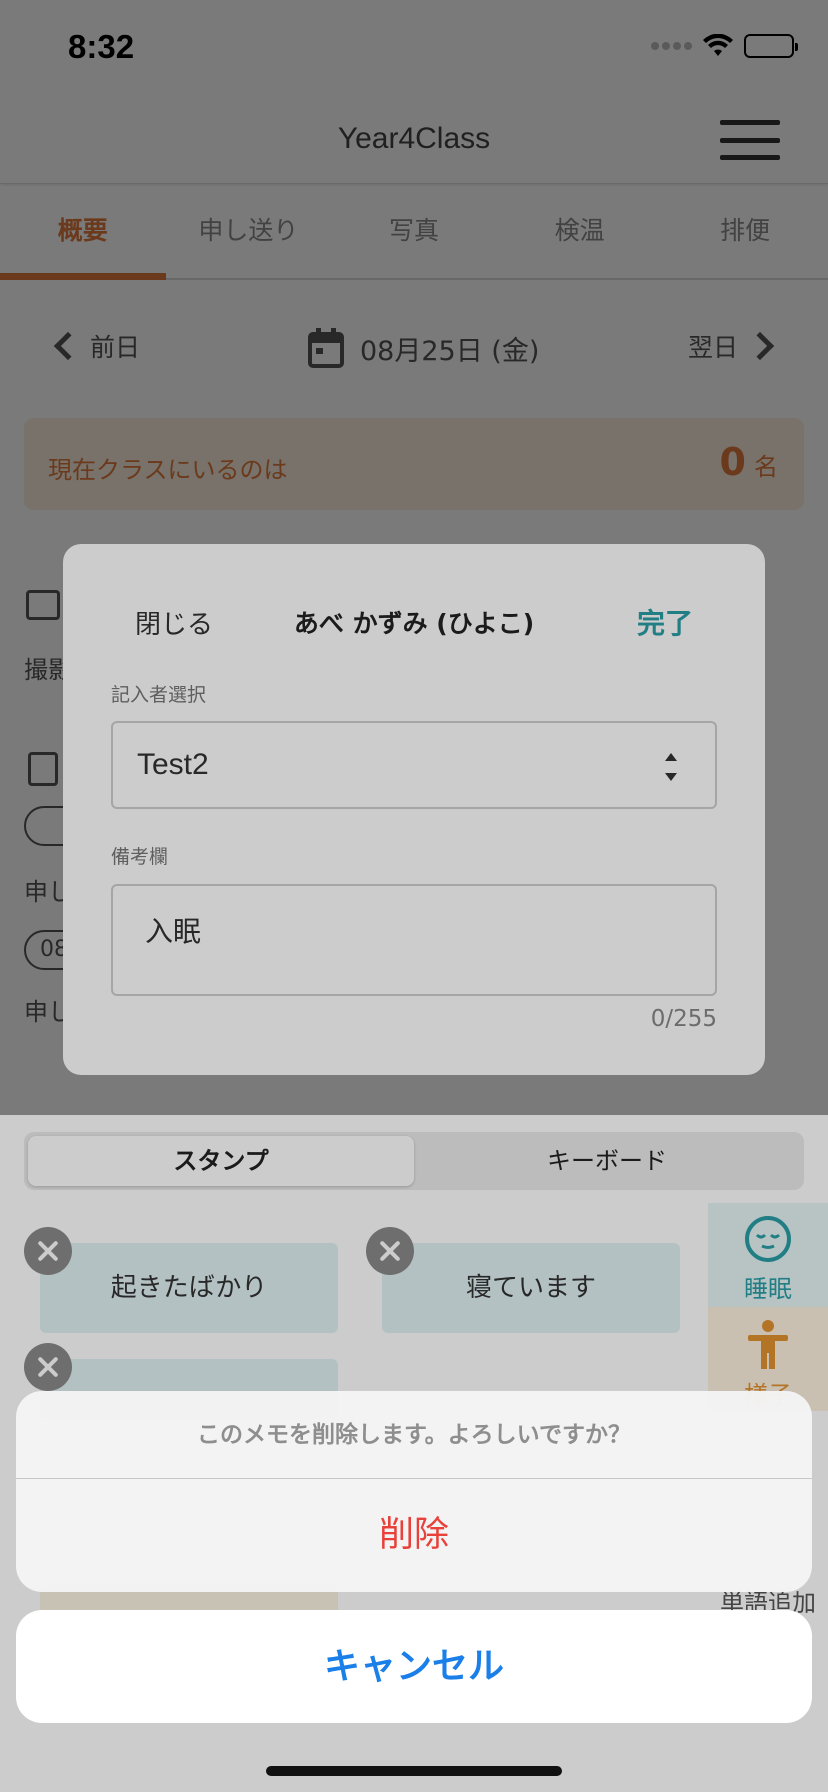 This screenshot has height=1792, width=828. Describe the element at coordinates (414, 1435) in the screenshot. I see `action-sheet-message: このメモを削除します。よろしいですか？` at that location.